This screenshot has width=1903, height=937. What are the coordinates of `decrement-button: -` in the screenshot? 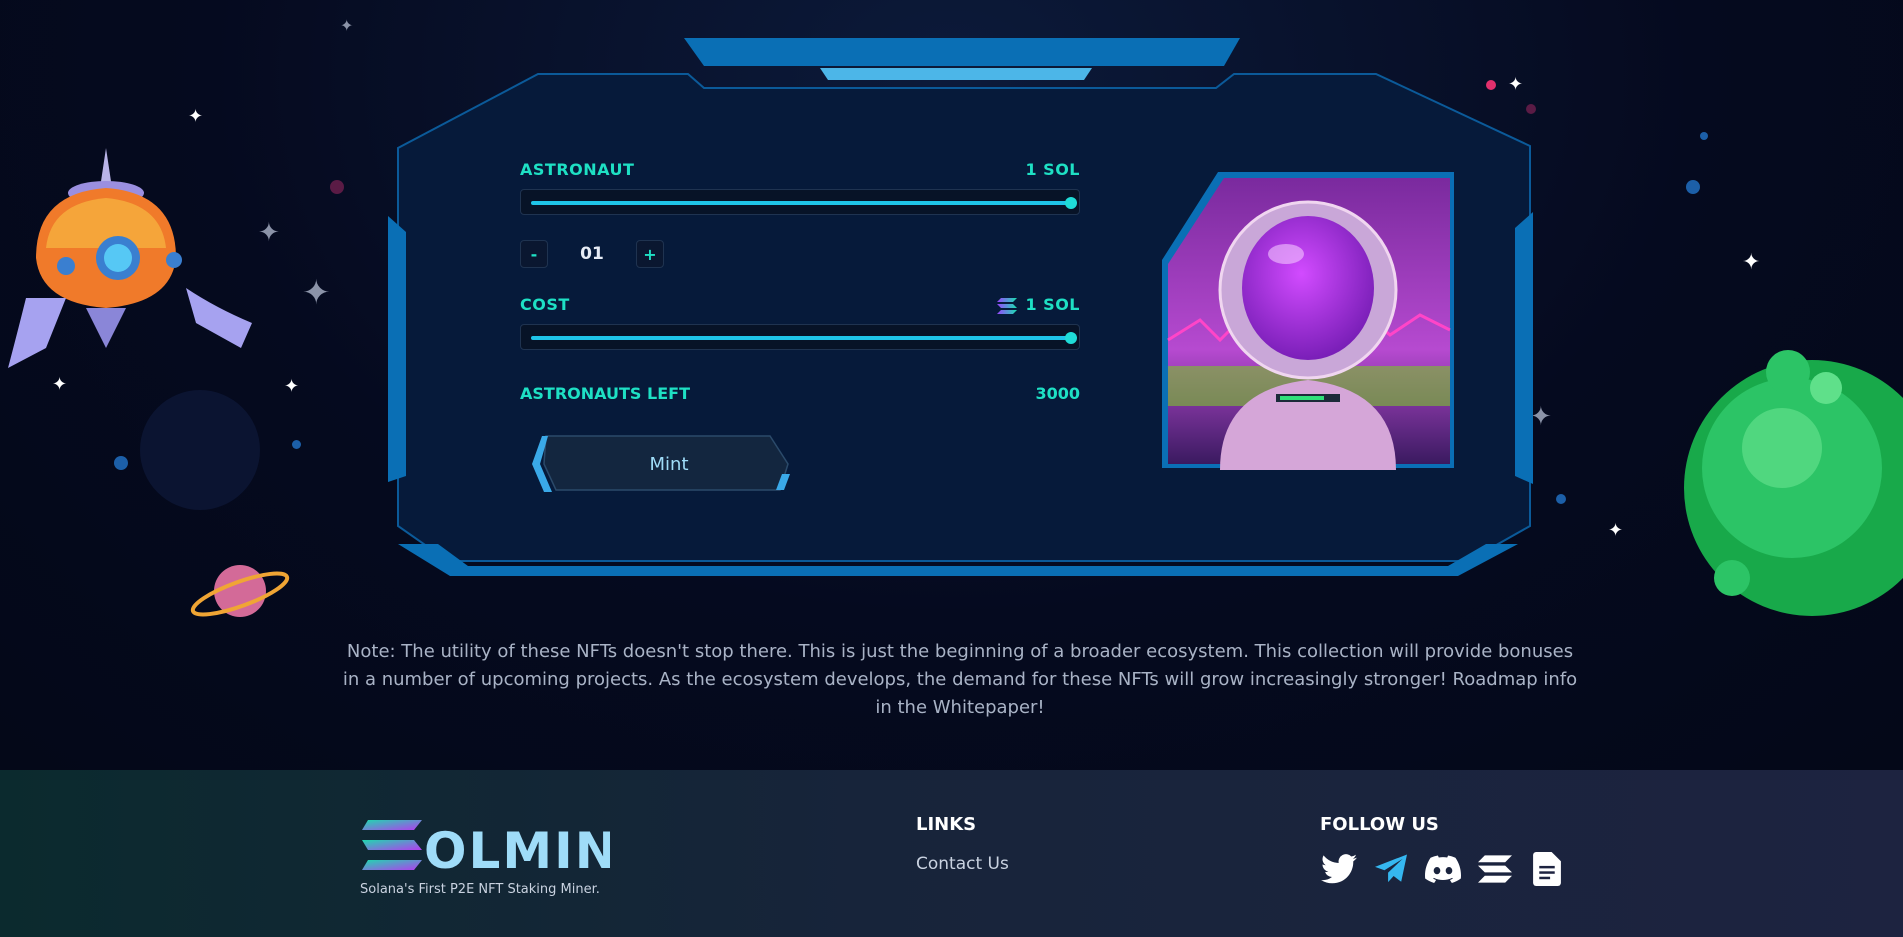 It's located at (534, 254).